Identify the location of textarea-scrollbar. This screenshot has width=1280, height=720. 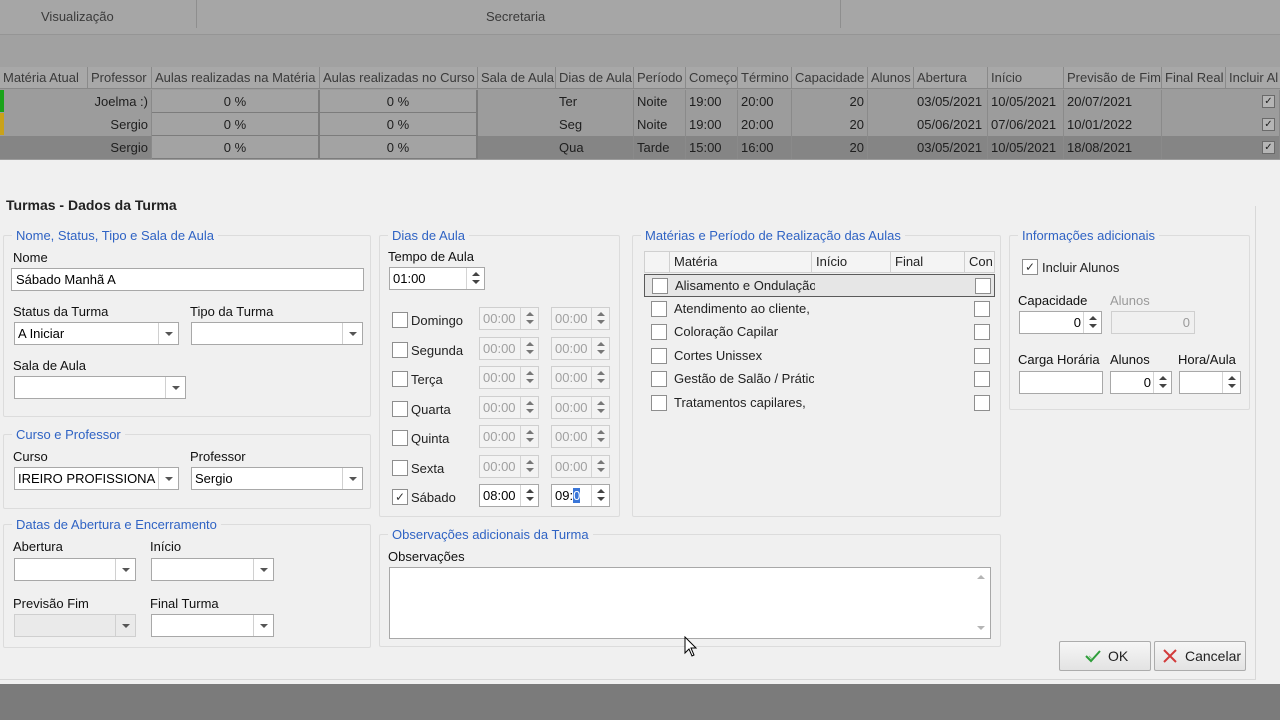
(981, 603).